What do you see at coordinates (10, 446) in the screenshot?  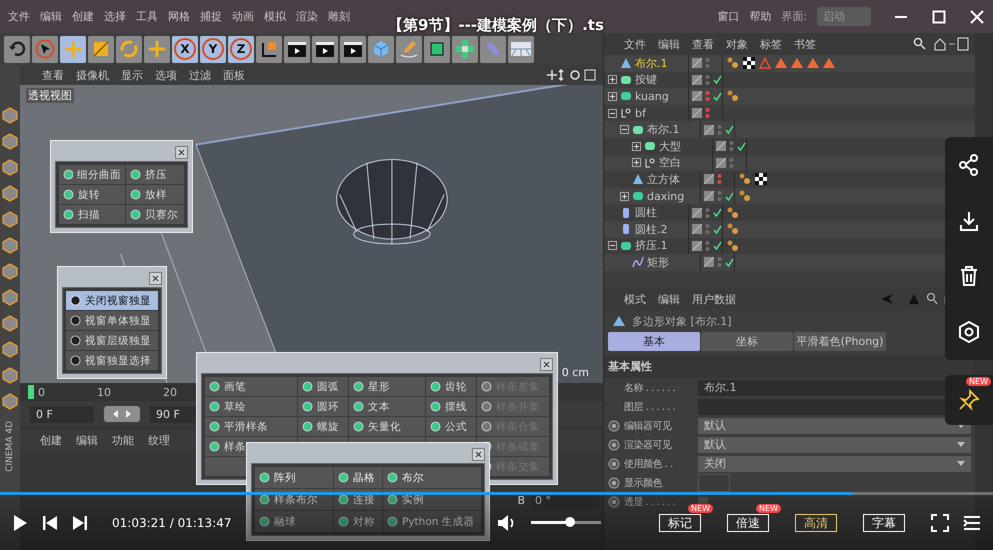 I see `brand-text: CINEMA 4D` at bounding box center [10, 446].